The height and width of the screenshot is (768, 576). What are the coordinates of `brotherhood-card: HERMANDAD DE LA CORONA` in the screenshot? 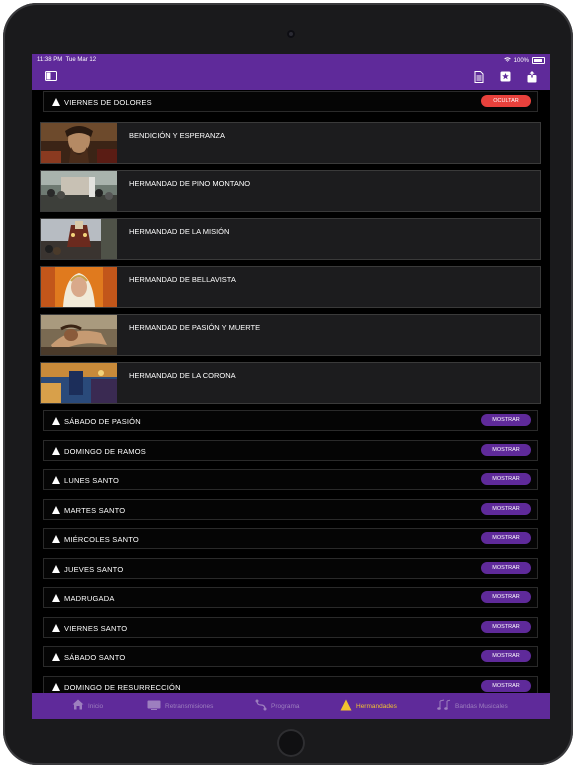 It's located at (290, 383).